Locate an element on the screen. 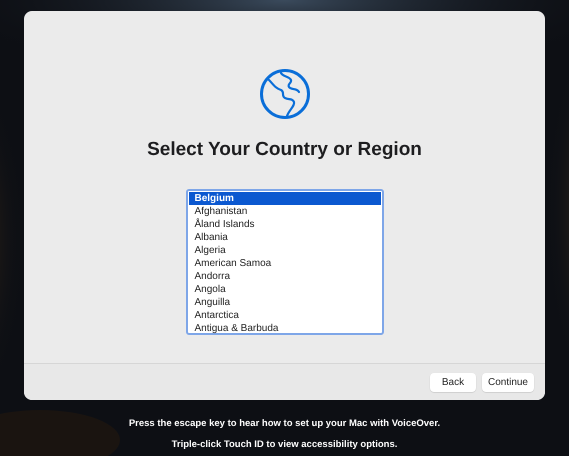 The image size is (569, 456). continue-button: Continue is located at coordinates (508, 382).